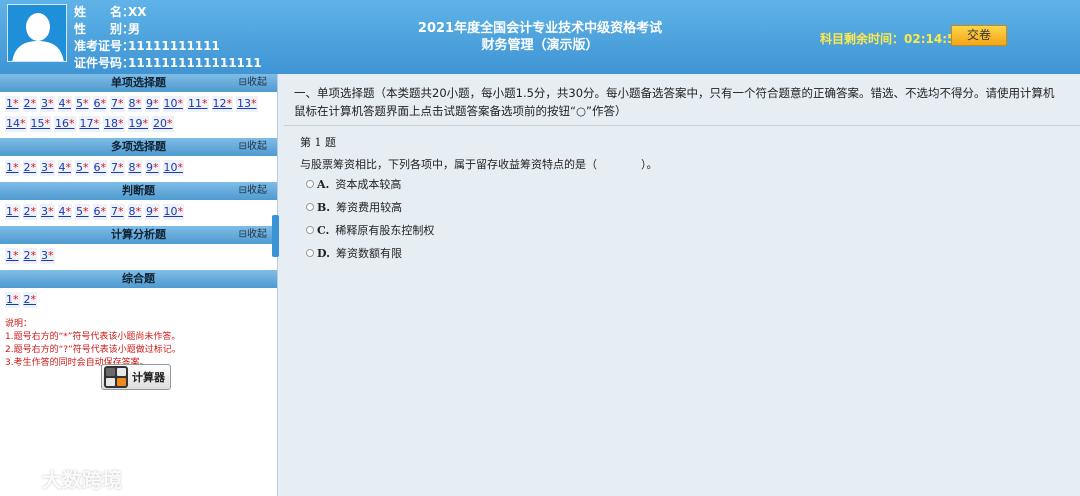 This screenshot has height=496, width=1080. Describe the element at coordinates (540, 37) in the screenshot. I see `exam-title: 2021年度全国会计专业技术中级资格考试 财务管理（演示版）` at that location.